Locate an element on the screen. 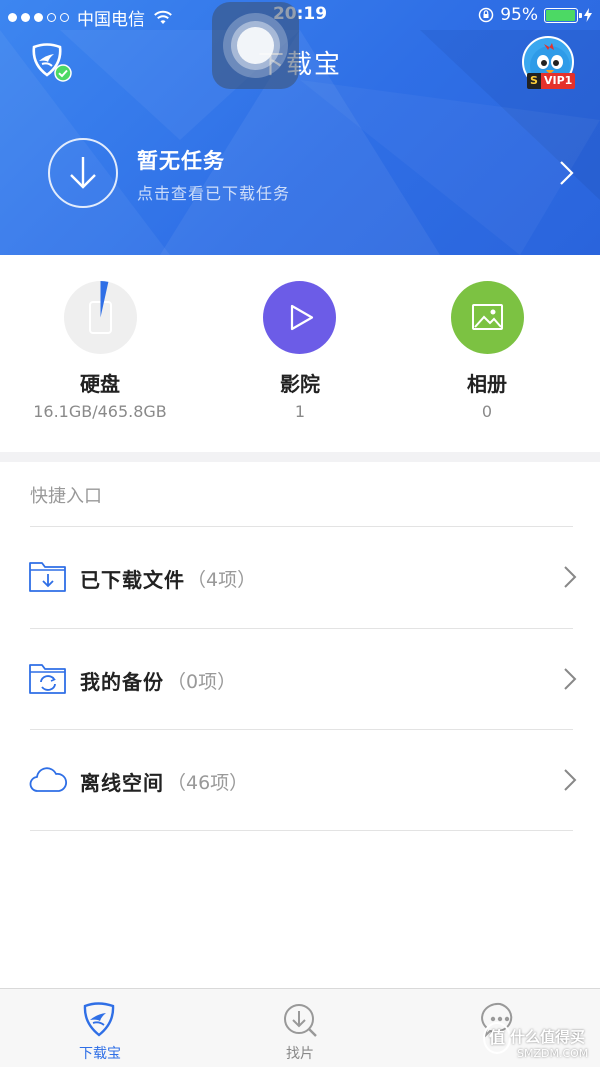 Image resolution: width=600 pixels, height=1067 pixels. watermark: 值 什么值得买 SMZDM.COM is located at coordinates (540, 1033).